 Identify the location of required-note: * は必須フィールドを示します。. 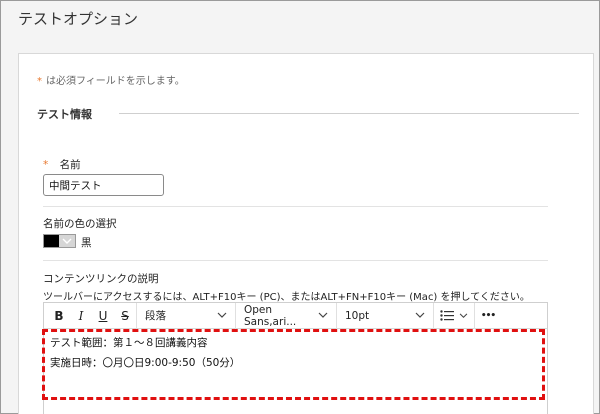
(111, 79).